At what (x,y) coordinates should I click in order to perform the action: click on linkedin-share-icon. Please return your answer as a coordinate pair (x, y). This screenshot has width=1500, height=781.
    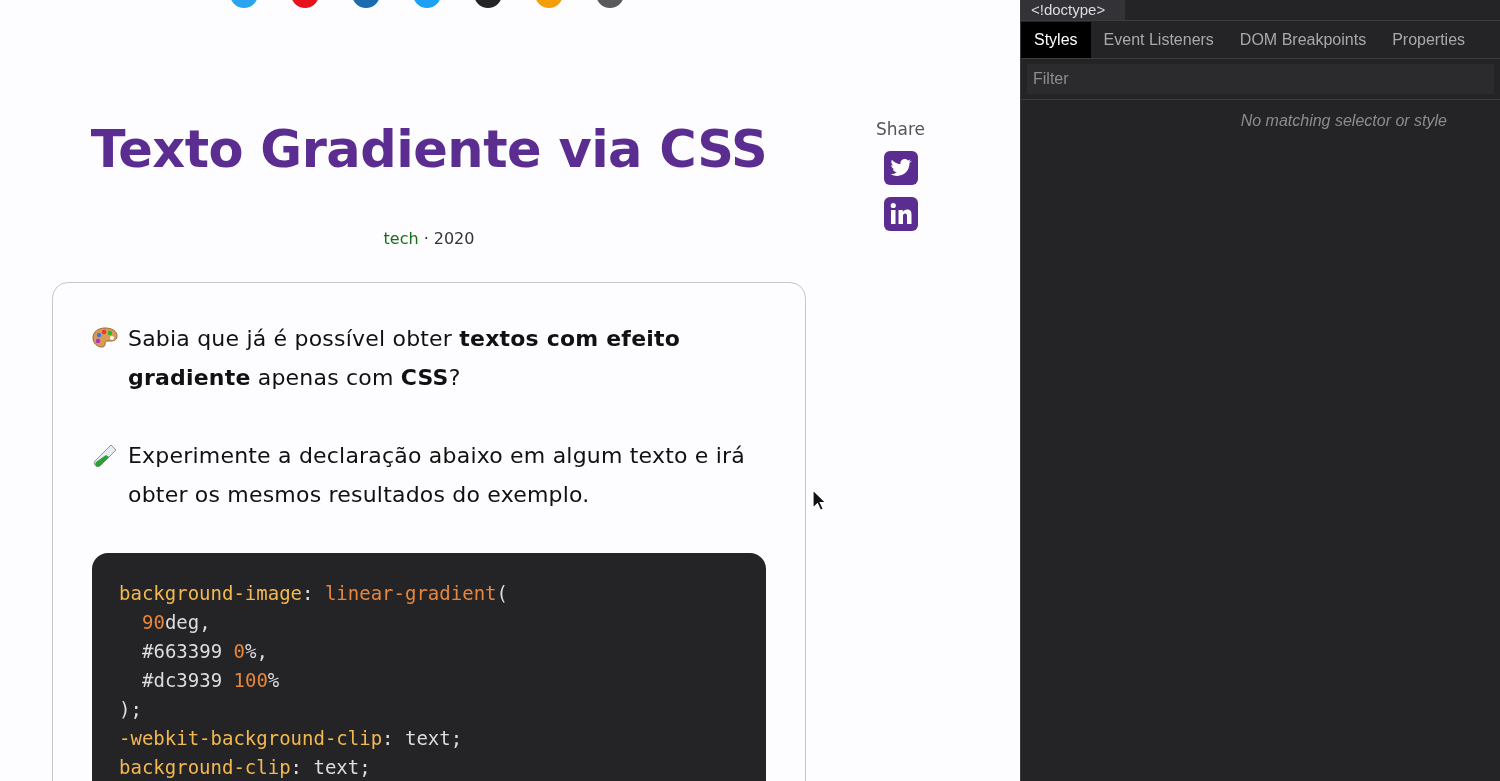
    Looking at the image, I should click on (900, 214).